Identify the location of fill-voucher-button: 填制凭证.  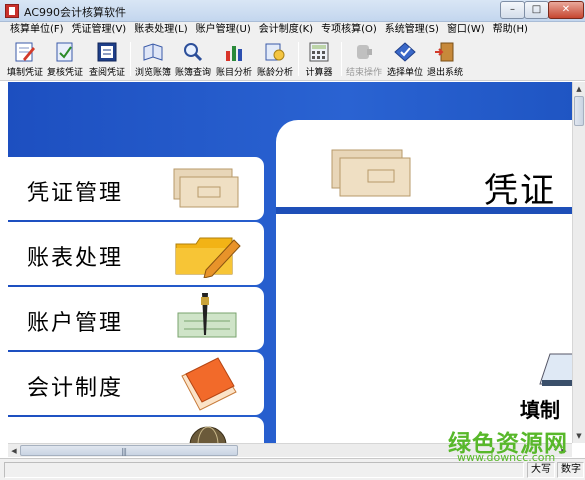
(25, 59).